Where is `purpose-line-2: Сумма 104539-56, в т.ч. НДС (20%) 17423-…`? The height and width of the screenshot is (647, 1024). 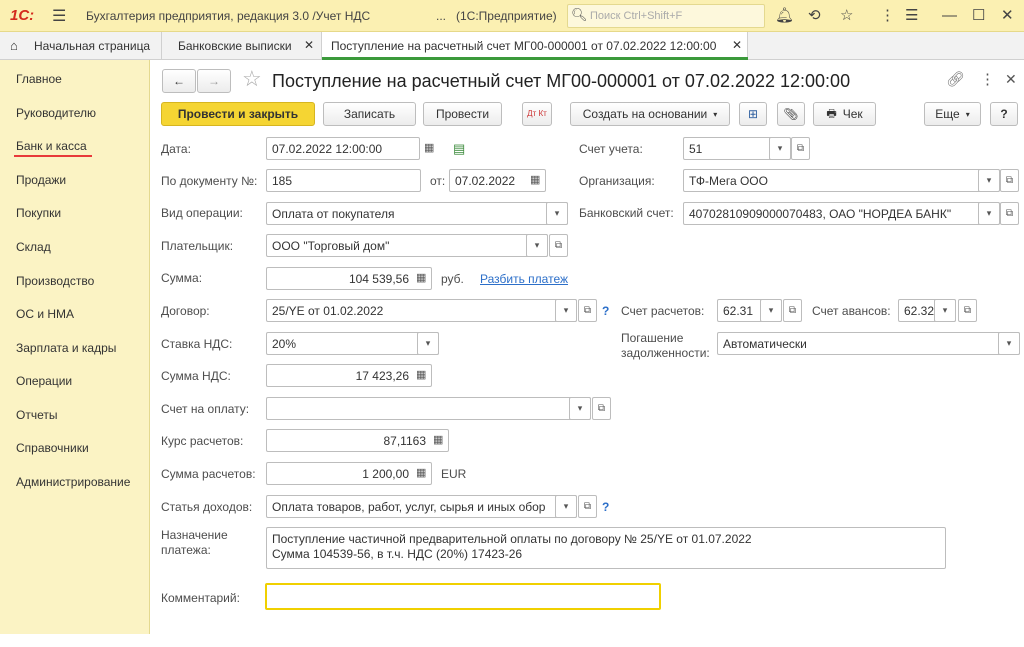
purpose-line-2: Сумма 104539-56, в т.ч. НДС (20%) 17423-… is located at coordinates (397, 554).